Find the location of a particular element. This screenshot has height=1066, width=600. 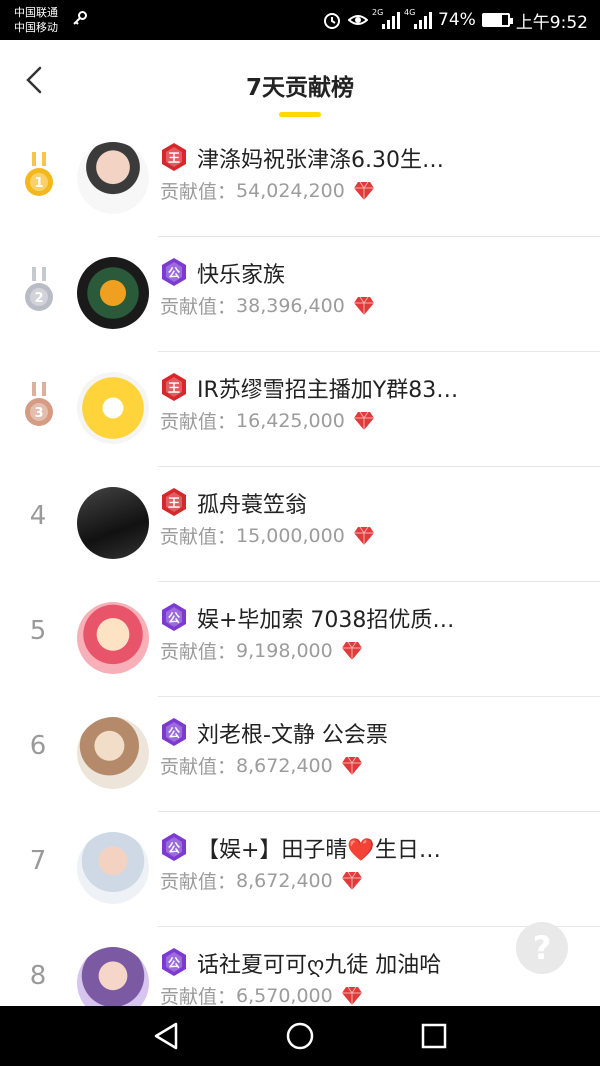

ranking-row: 6 公 刘老根-文静 公会票 贡献值： 8,672,400 is located at coordinates (300, 754).